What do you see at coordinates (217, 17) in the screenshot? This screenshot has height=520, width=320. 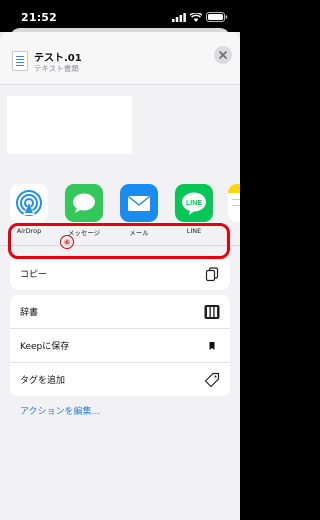 I see `battery-icon` at bounding box center [217, 17].